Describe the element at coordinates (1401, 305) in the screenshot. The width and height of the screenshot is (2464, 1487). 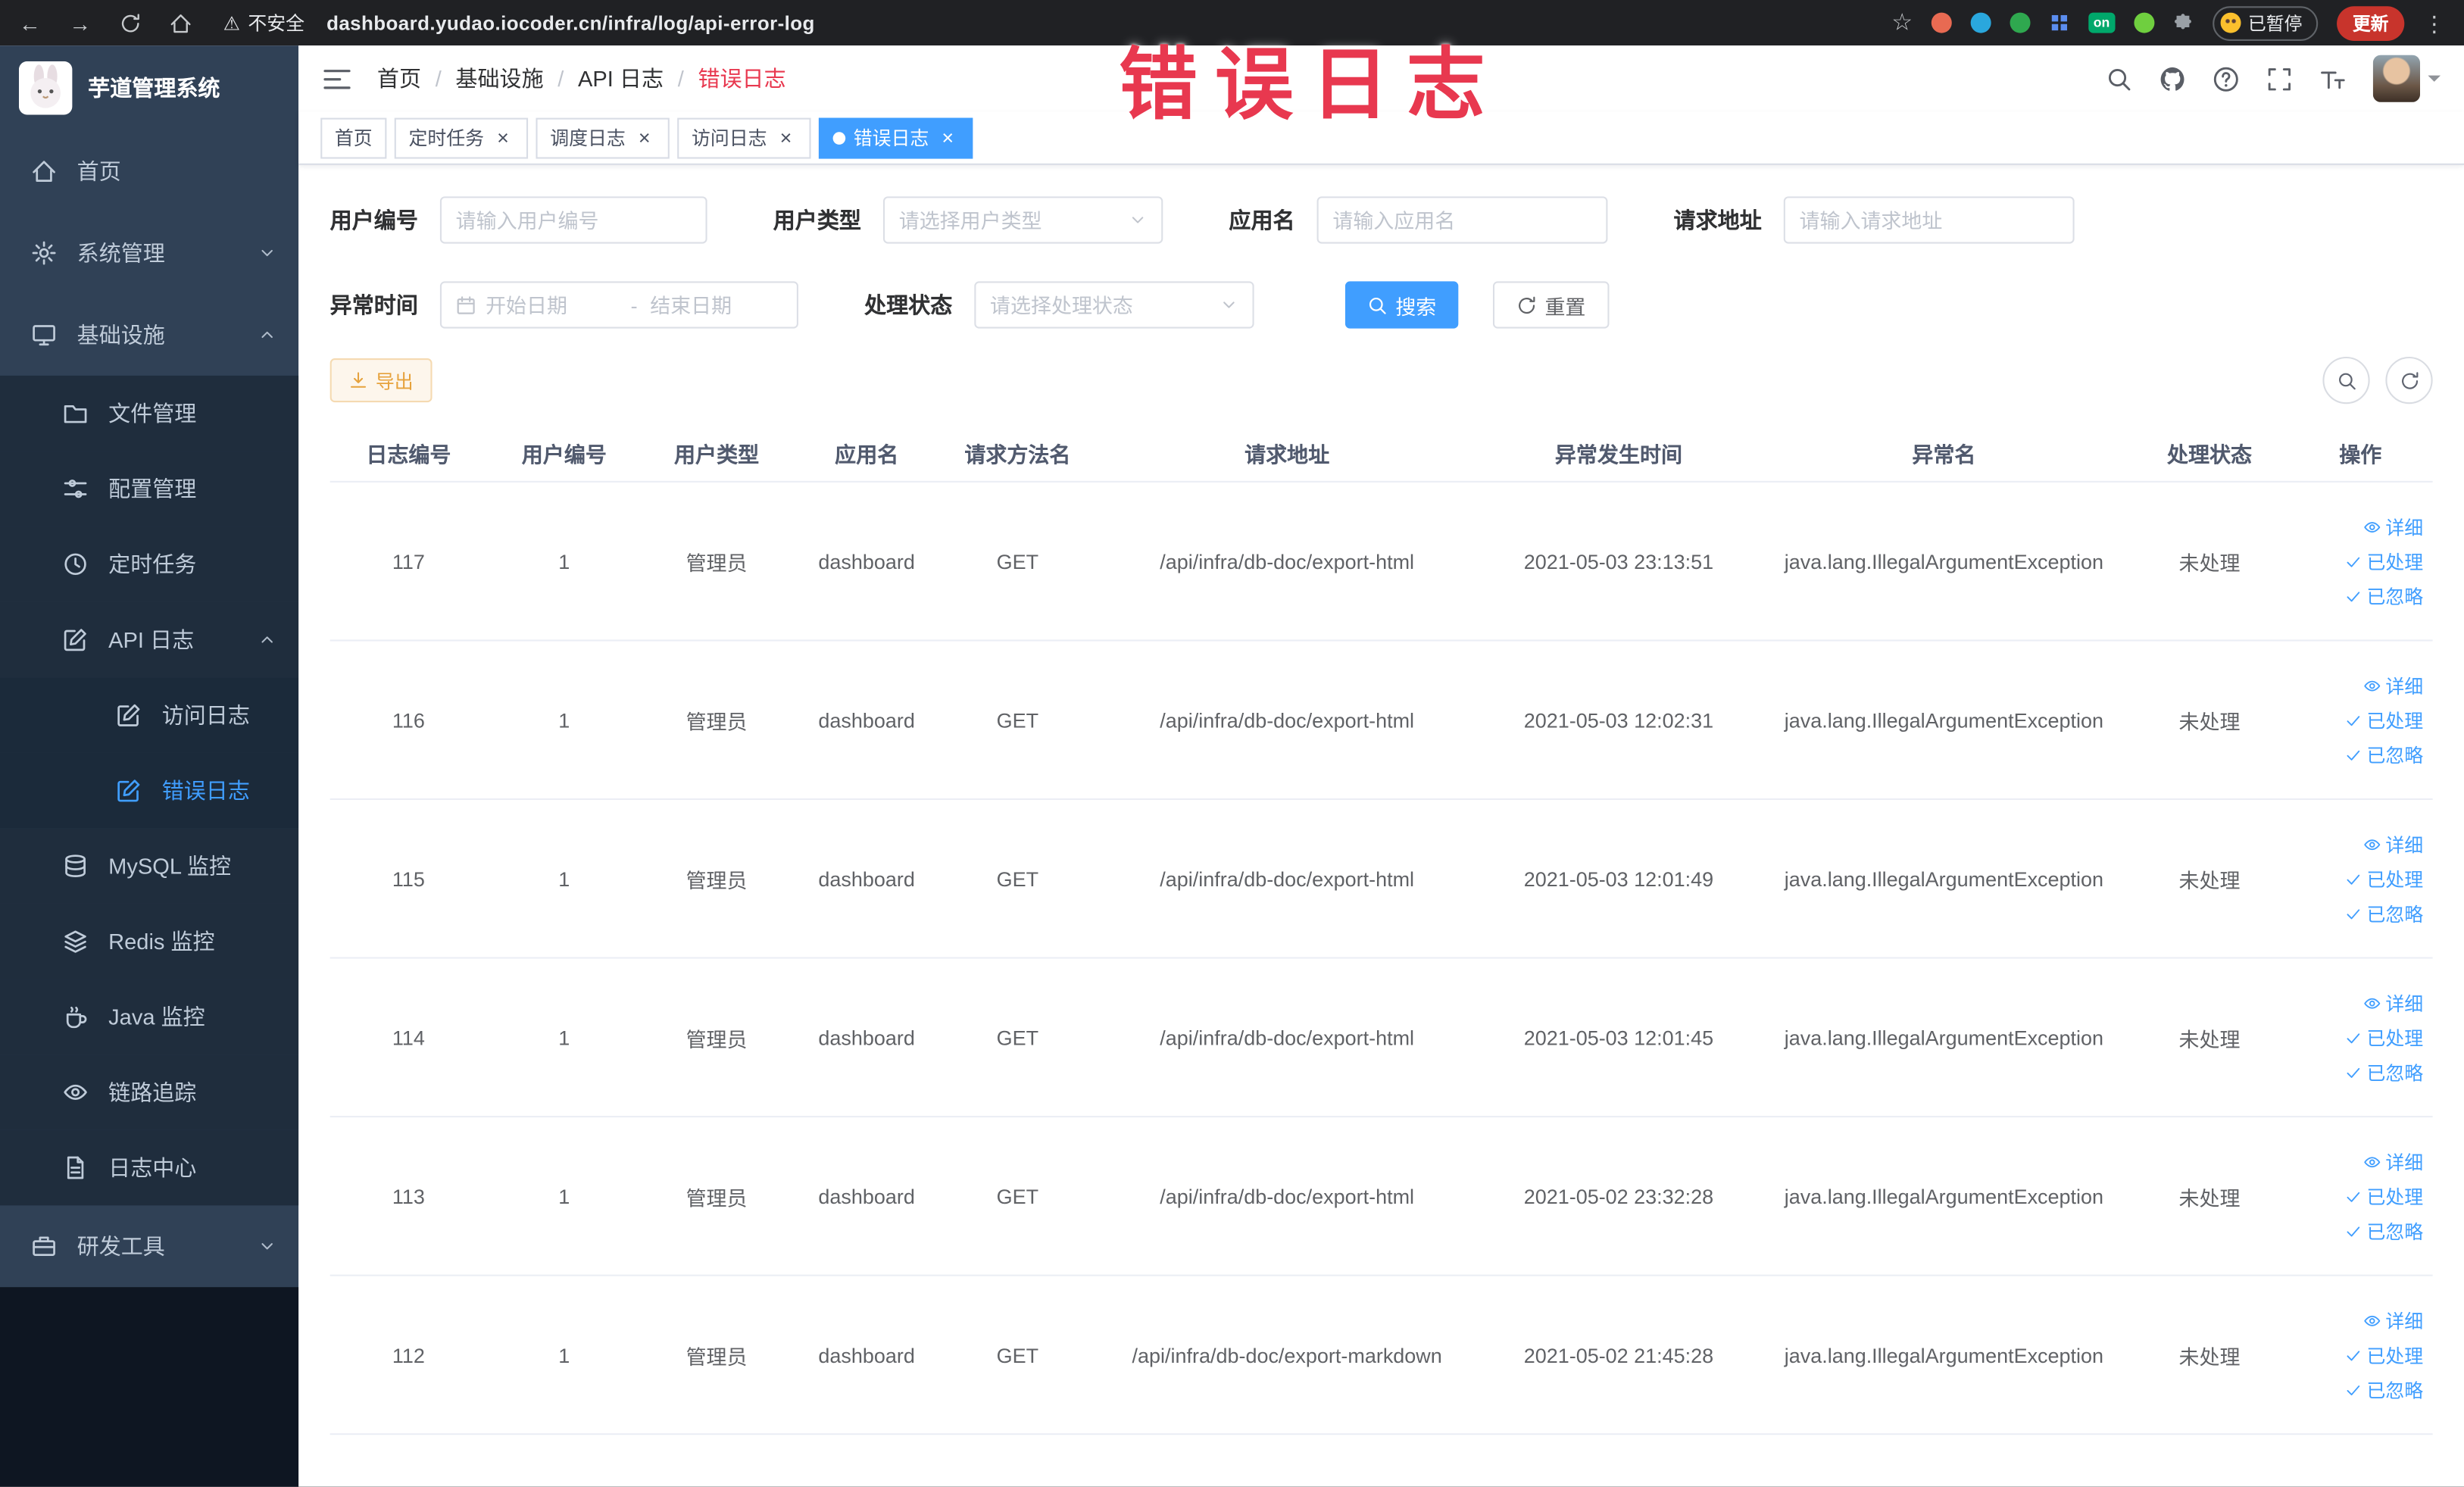
I see `search-button: 搜索` at that location.